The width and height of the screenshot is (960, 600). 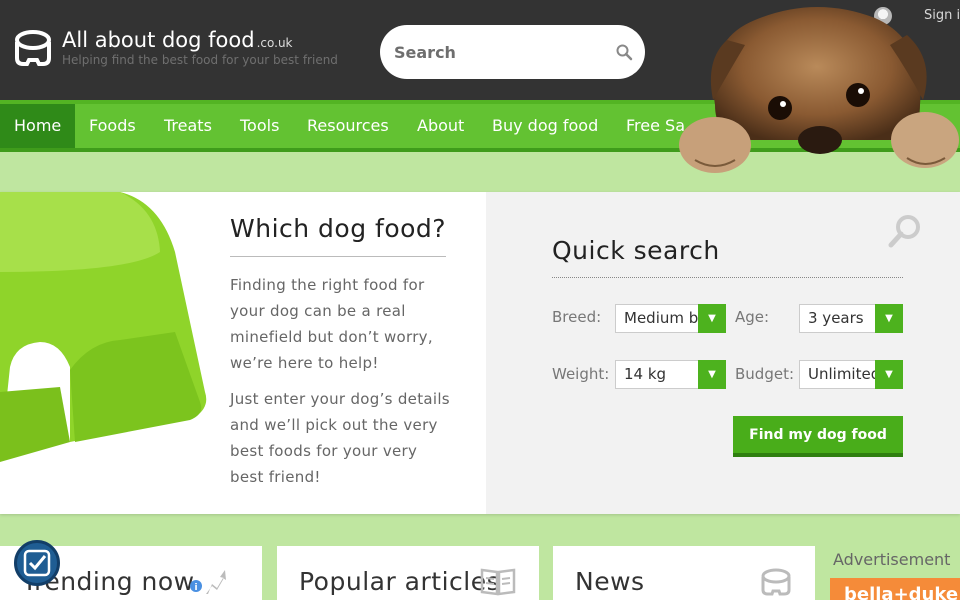 I want to click on find-dog-food-button: Find my dog food, so click(x=818, y=436).